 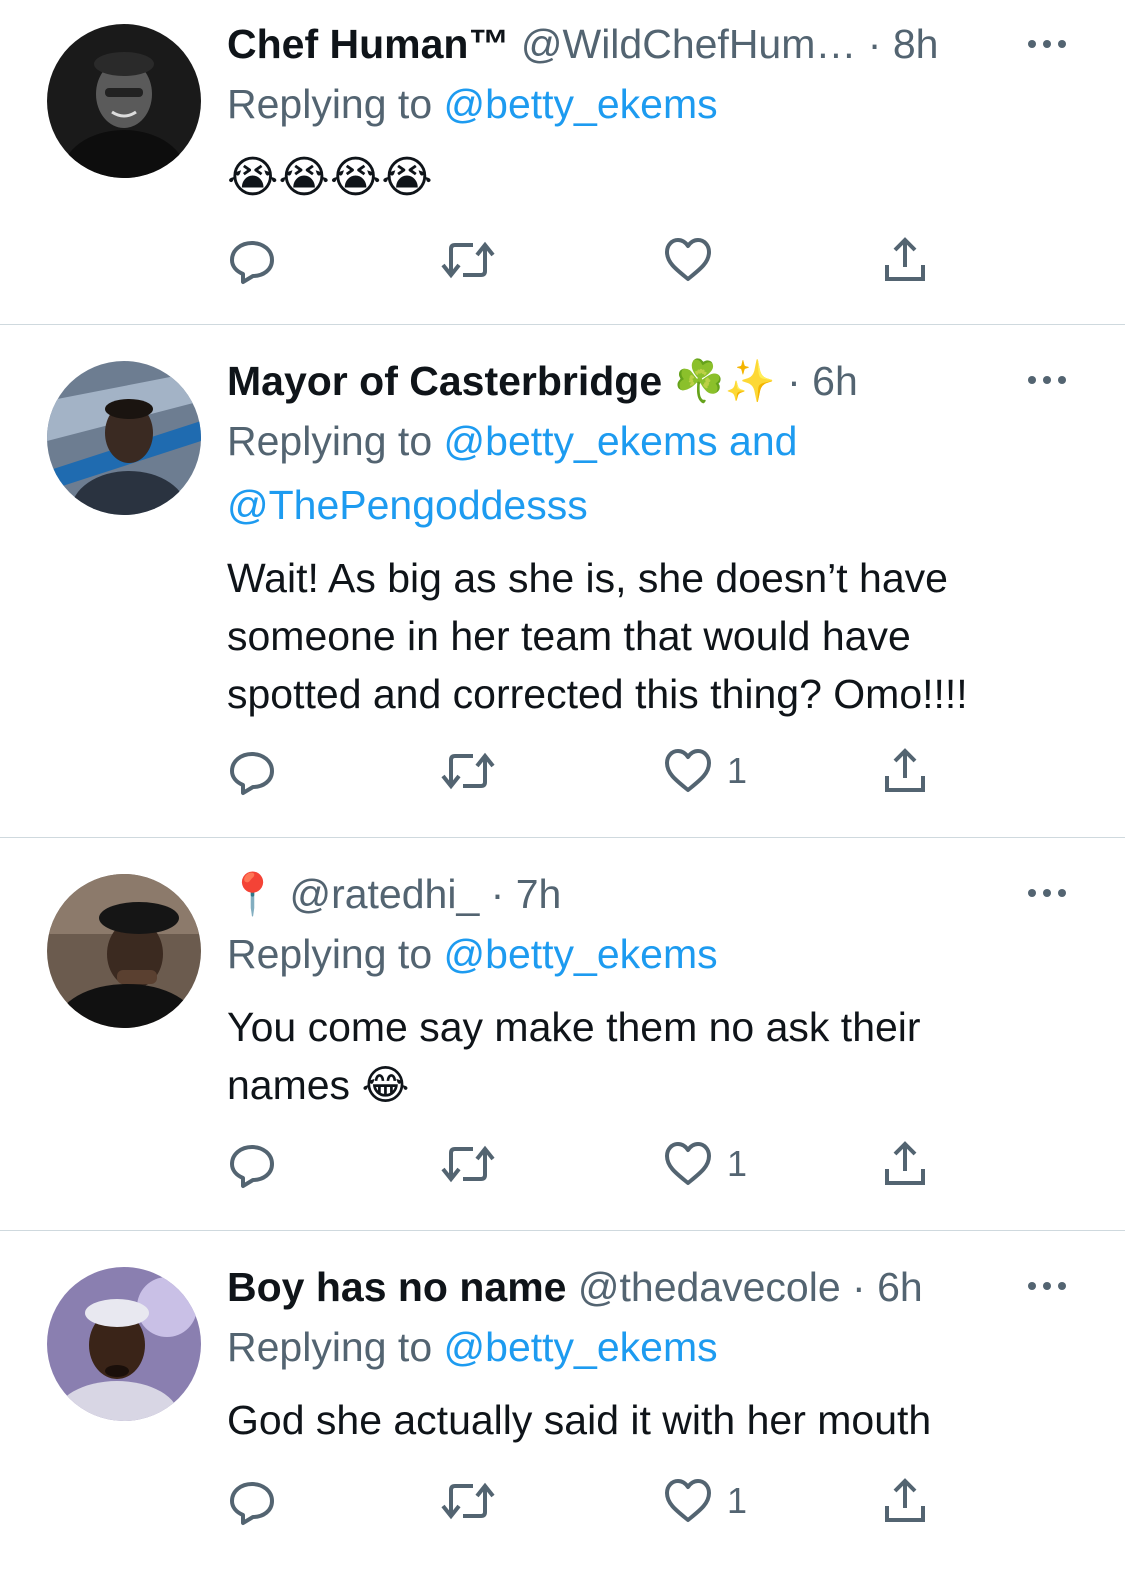 What do you see at coordinates (407, 505) in the screenshot?
I see `mention-link: @ThePengoddesss` at bounding box center [407, 505].